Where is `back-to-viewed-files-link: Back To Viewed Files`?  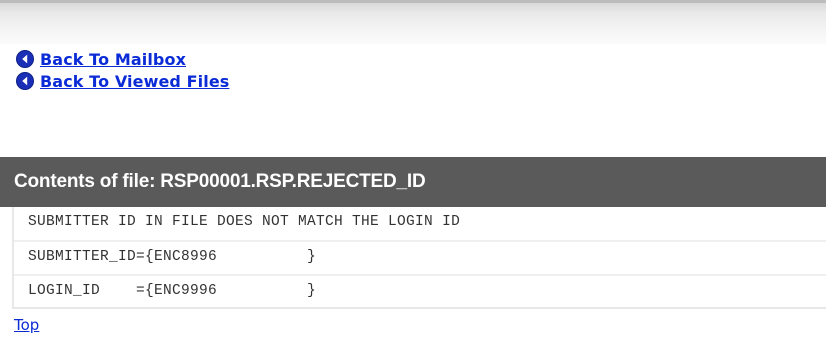
back-to-viewed-files-link: Back To Viewed Files is located at coordinates (122, 81).